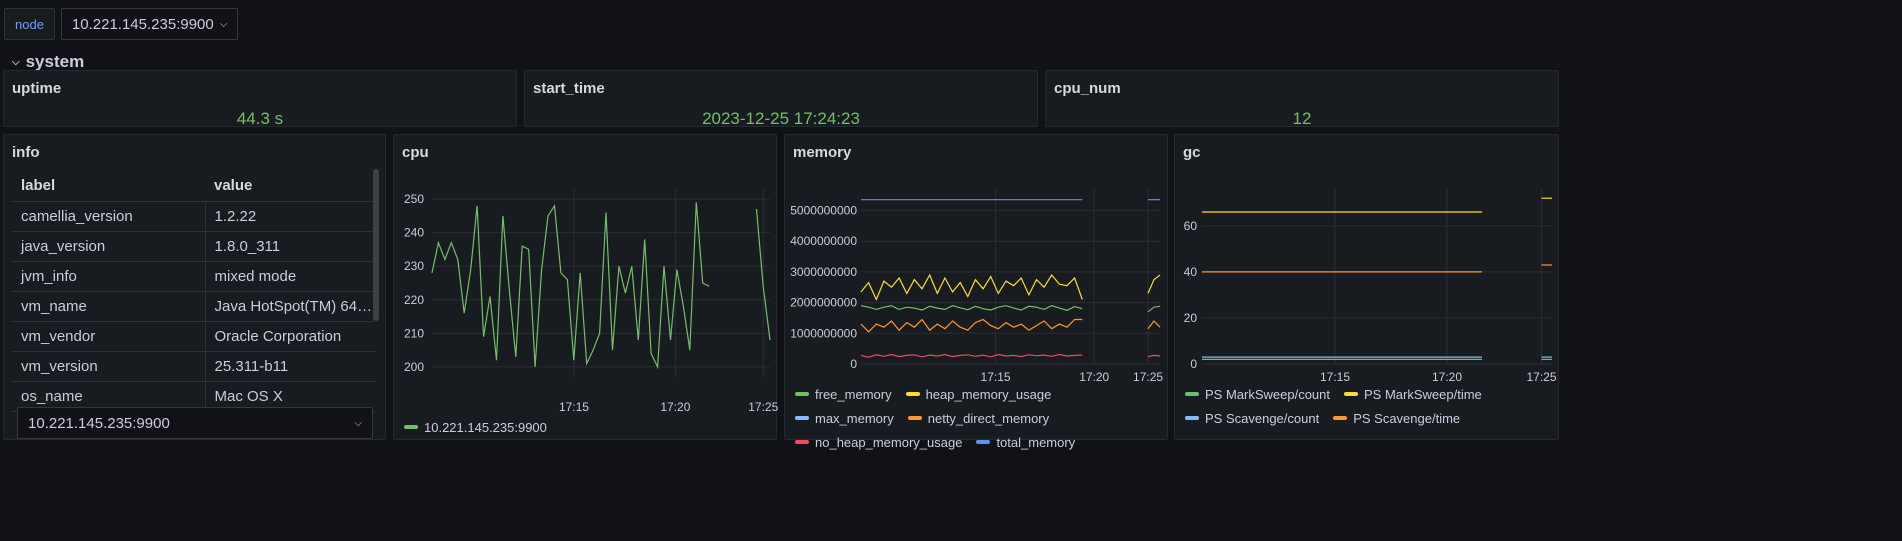  I want to click on table-header-row: label value, so click(193, 186).